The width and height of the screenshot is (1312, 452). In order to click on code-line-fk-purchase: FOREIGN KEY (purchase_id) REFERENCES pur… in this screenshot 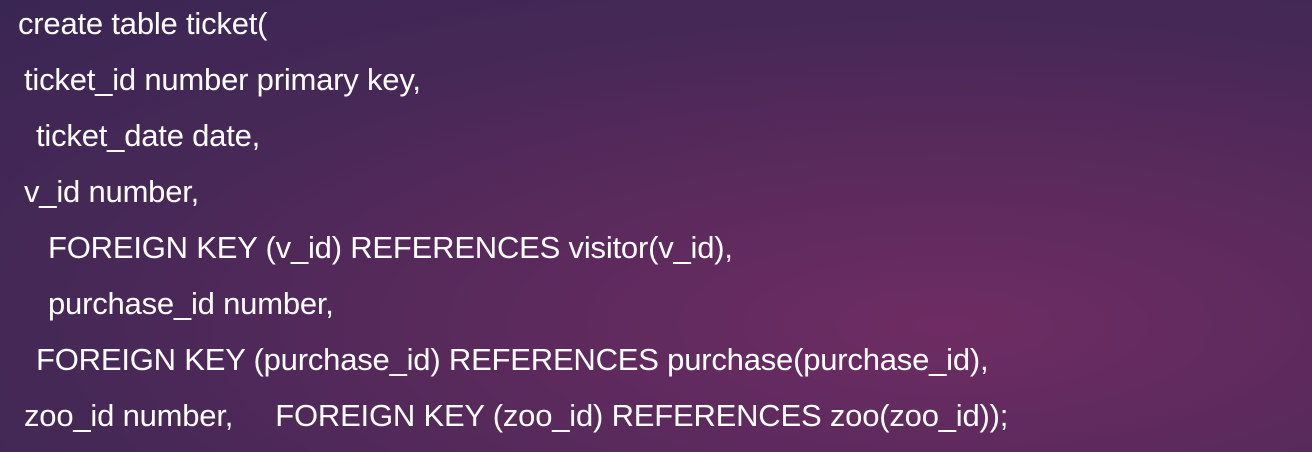, I will do `click(512, 359)`.